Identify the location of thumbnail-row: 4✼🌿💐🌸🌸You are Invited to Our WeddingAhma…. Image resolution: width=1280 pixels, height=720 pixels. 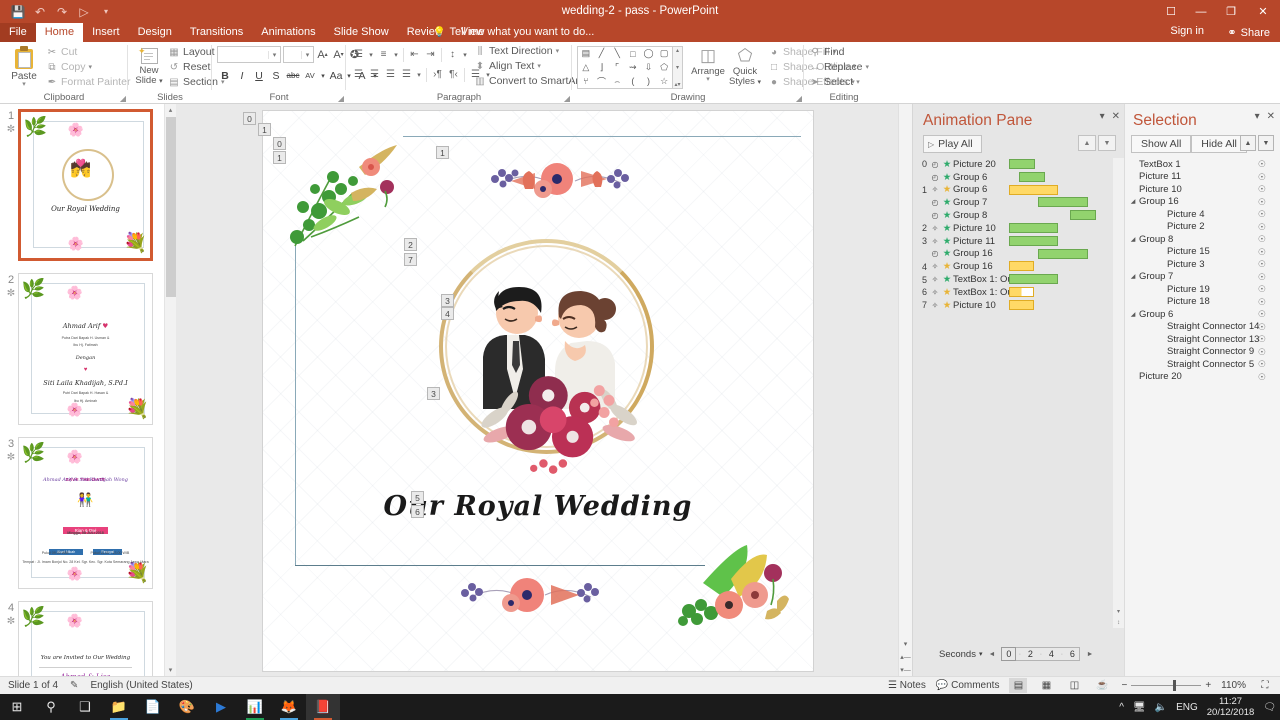
(87, 636).